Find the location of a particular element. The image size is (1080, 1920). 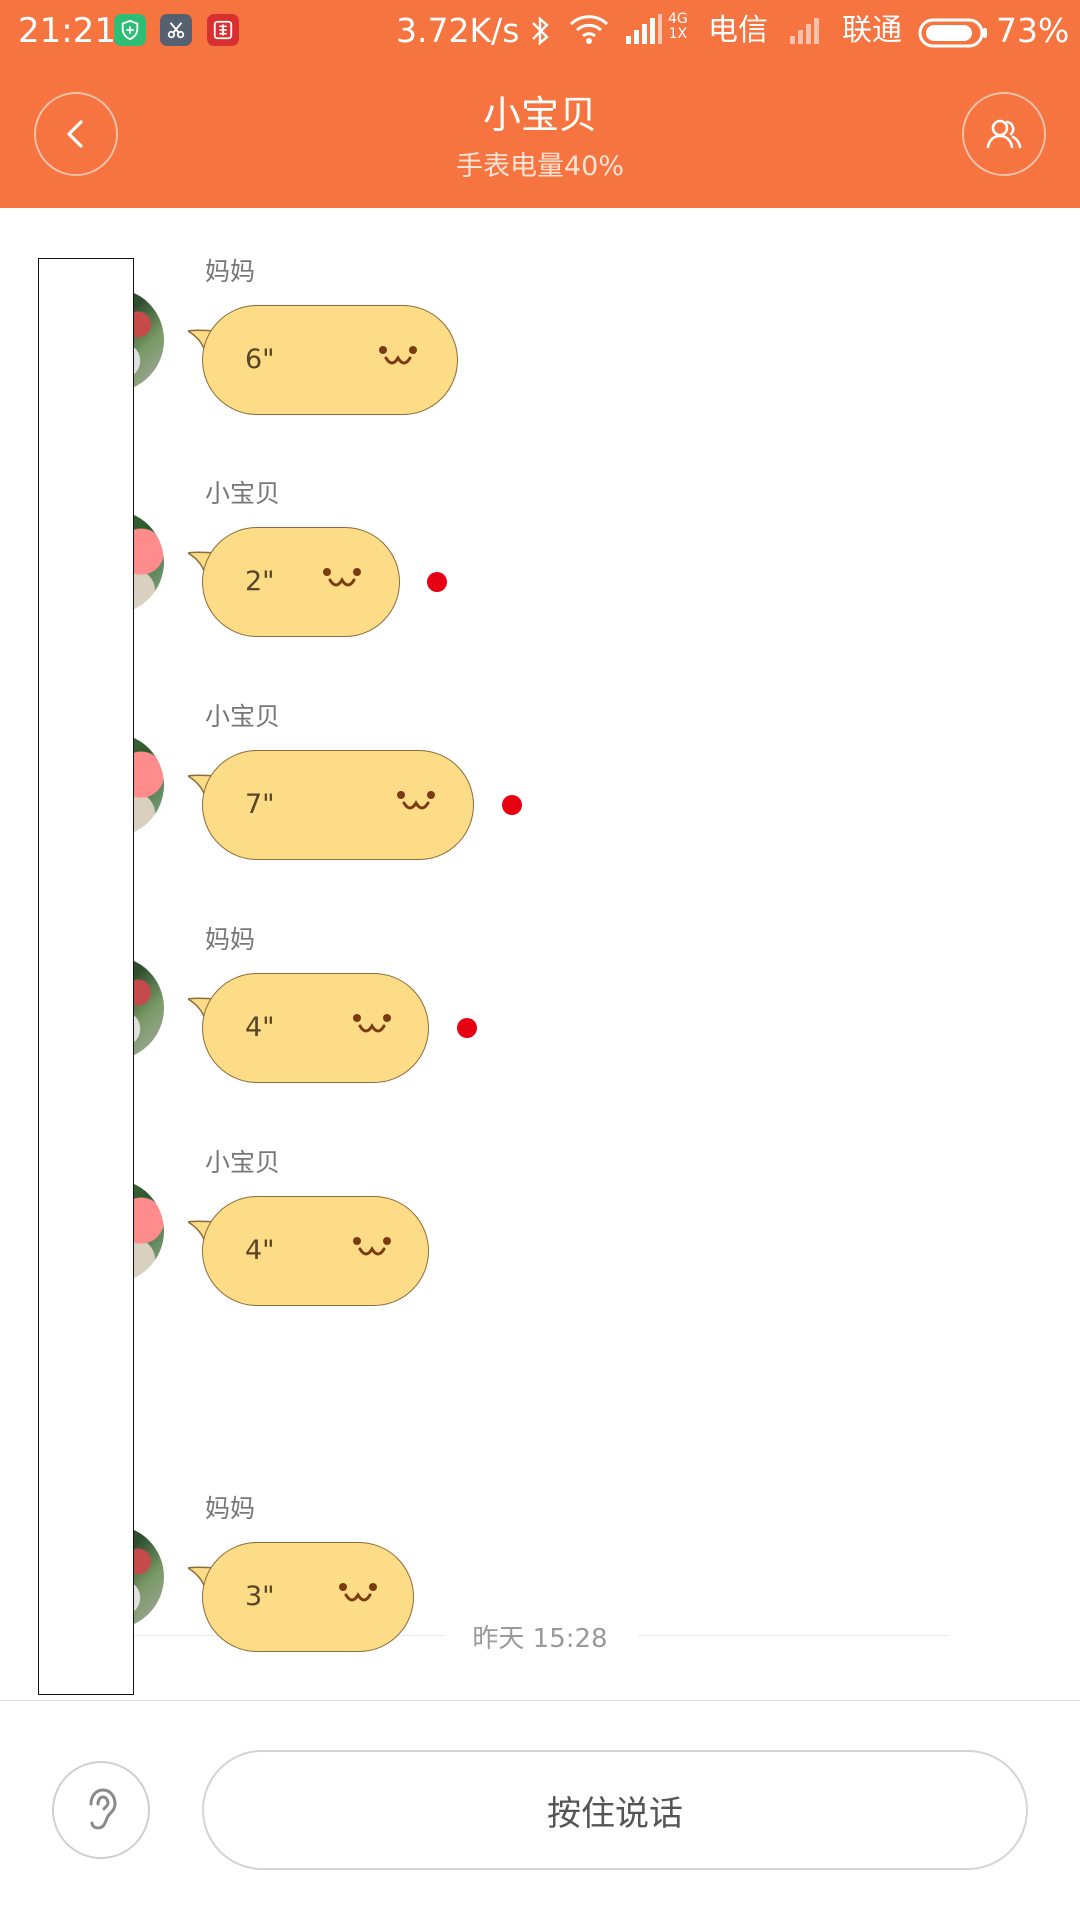

list-item-voice-message: 妈妈 6" is located at coordinates (540, 352).